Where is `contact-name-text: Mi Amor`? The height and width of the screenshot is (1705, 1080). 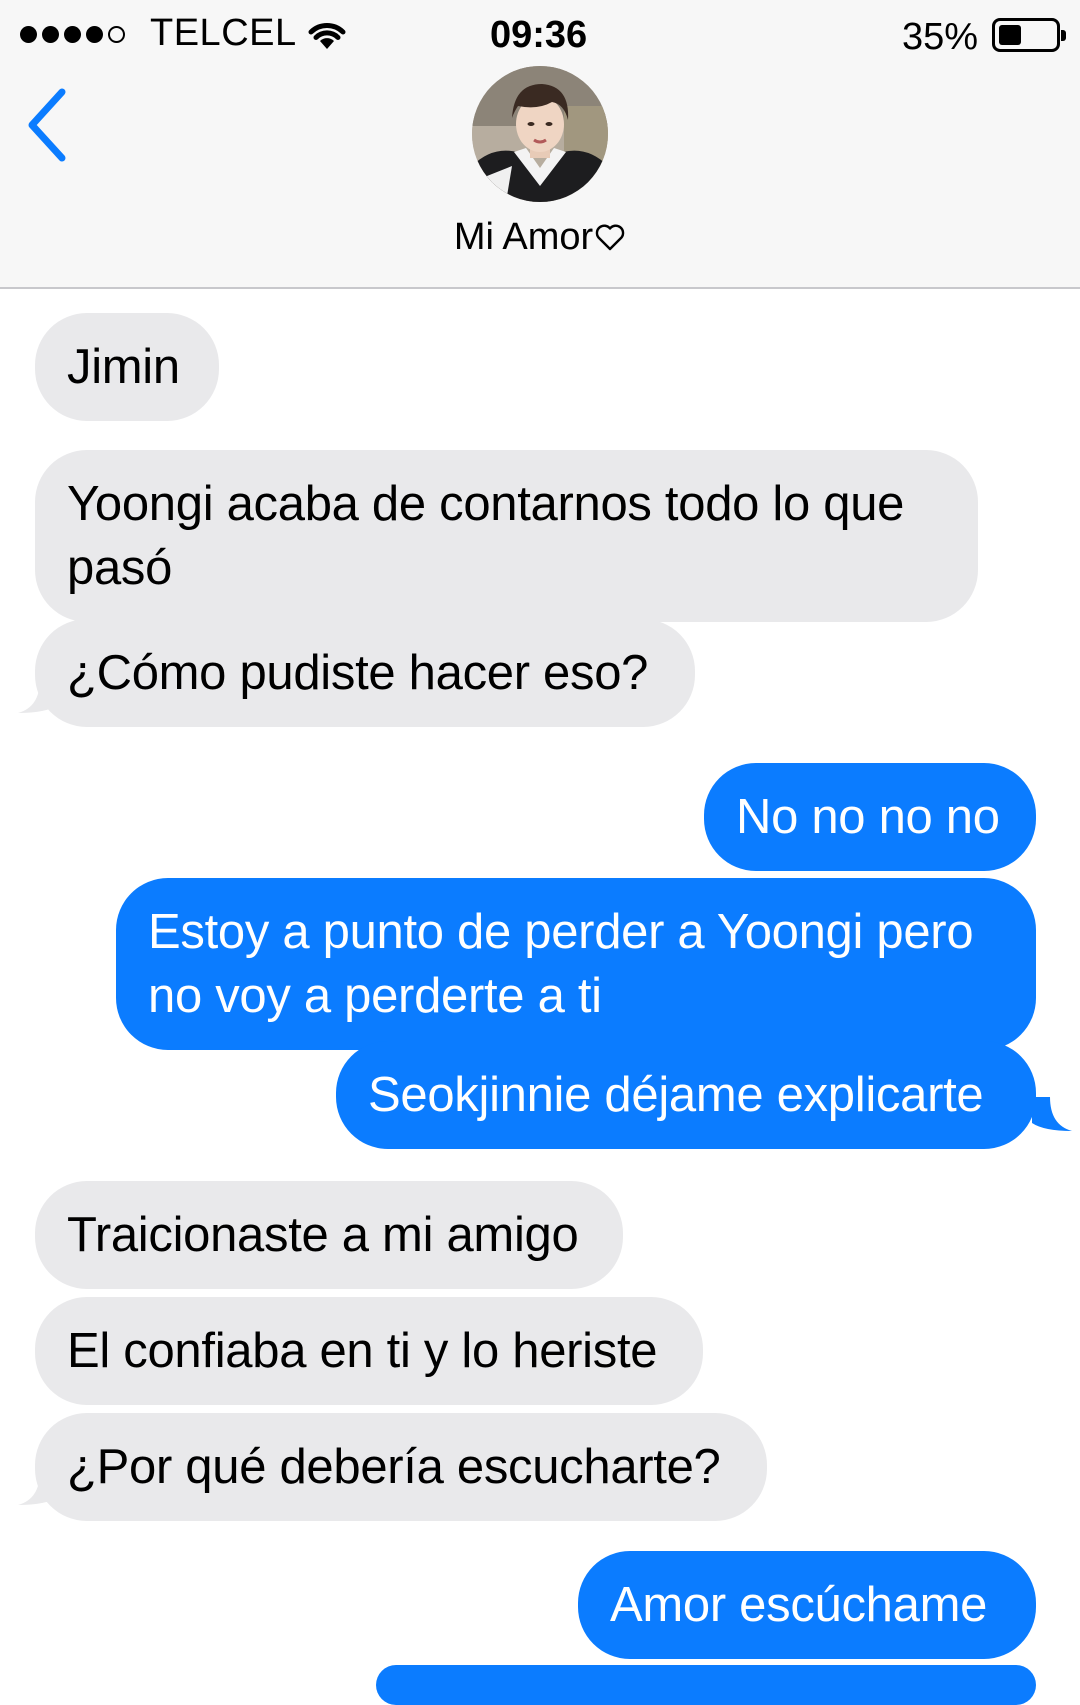 contact-name-text: Mi Amor is located at coordinates (523, 237).